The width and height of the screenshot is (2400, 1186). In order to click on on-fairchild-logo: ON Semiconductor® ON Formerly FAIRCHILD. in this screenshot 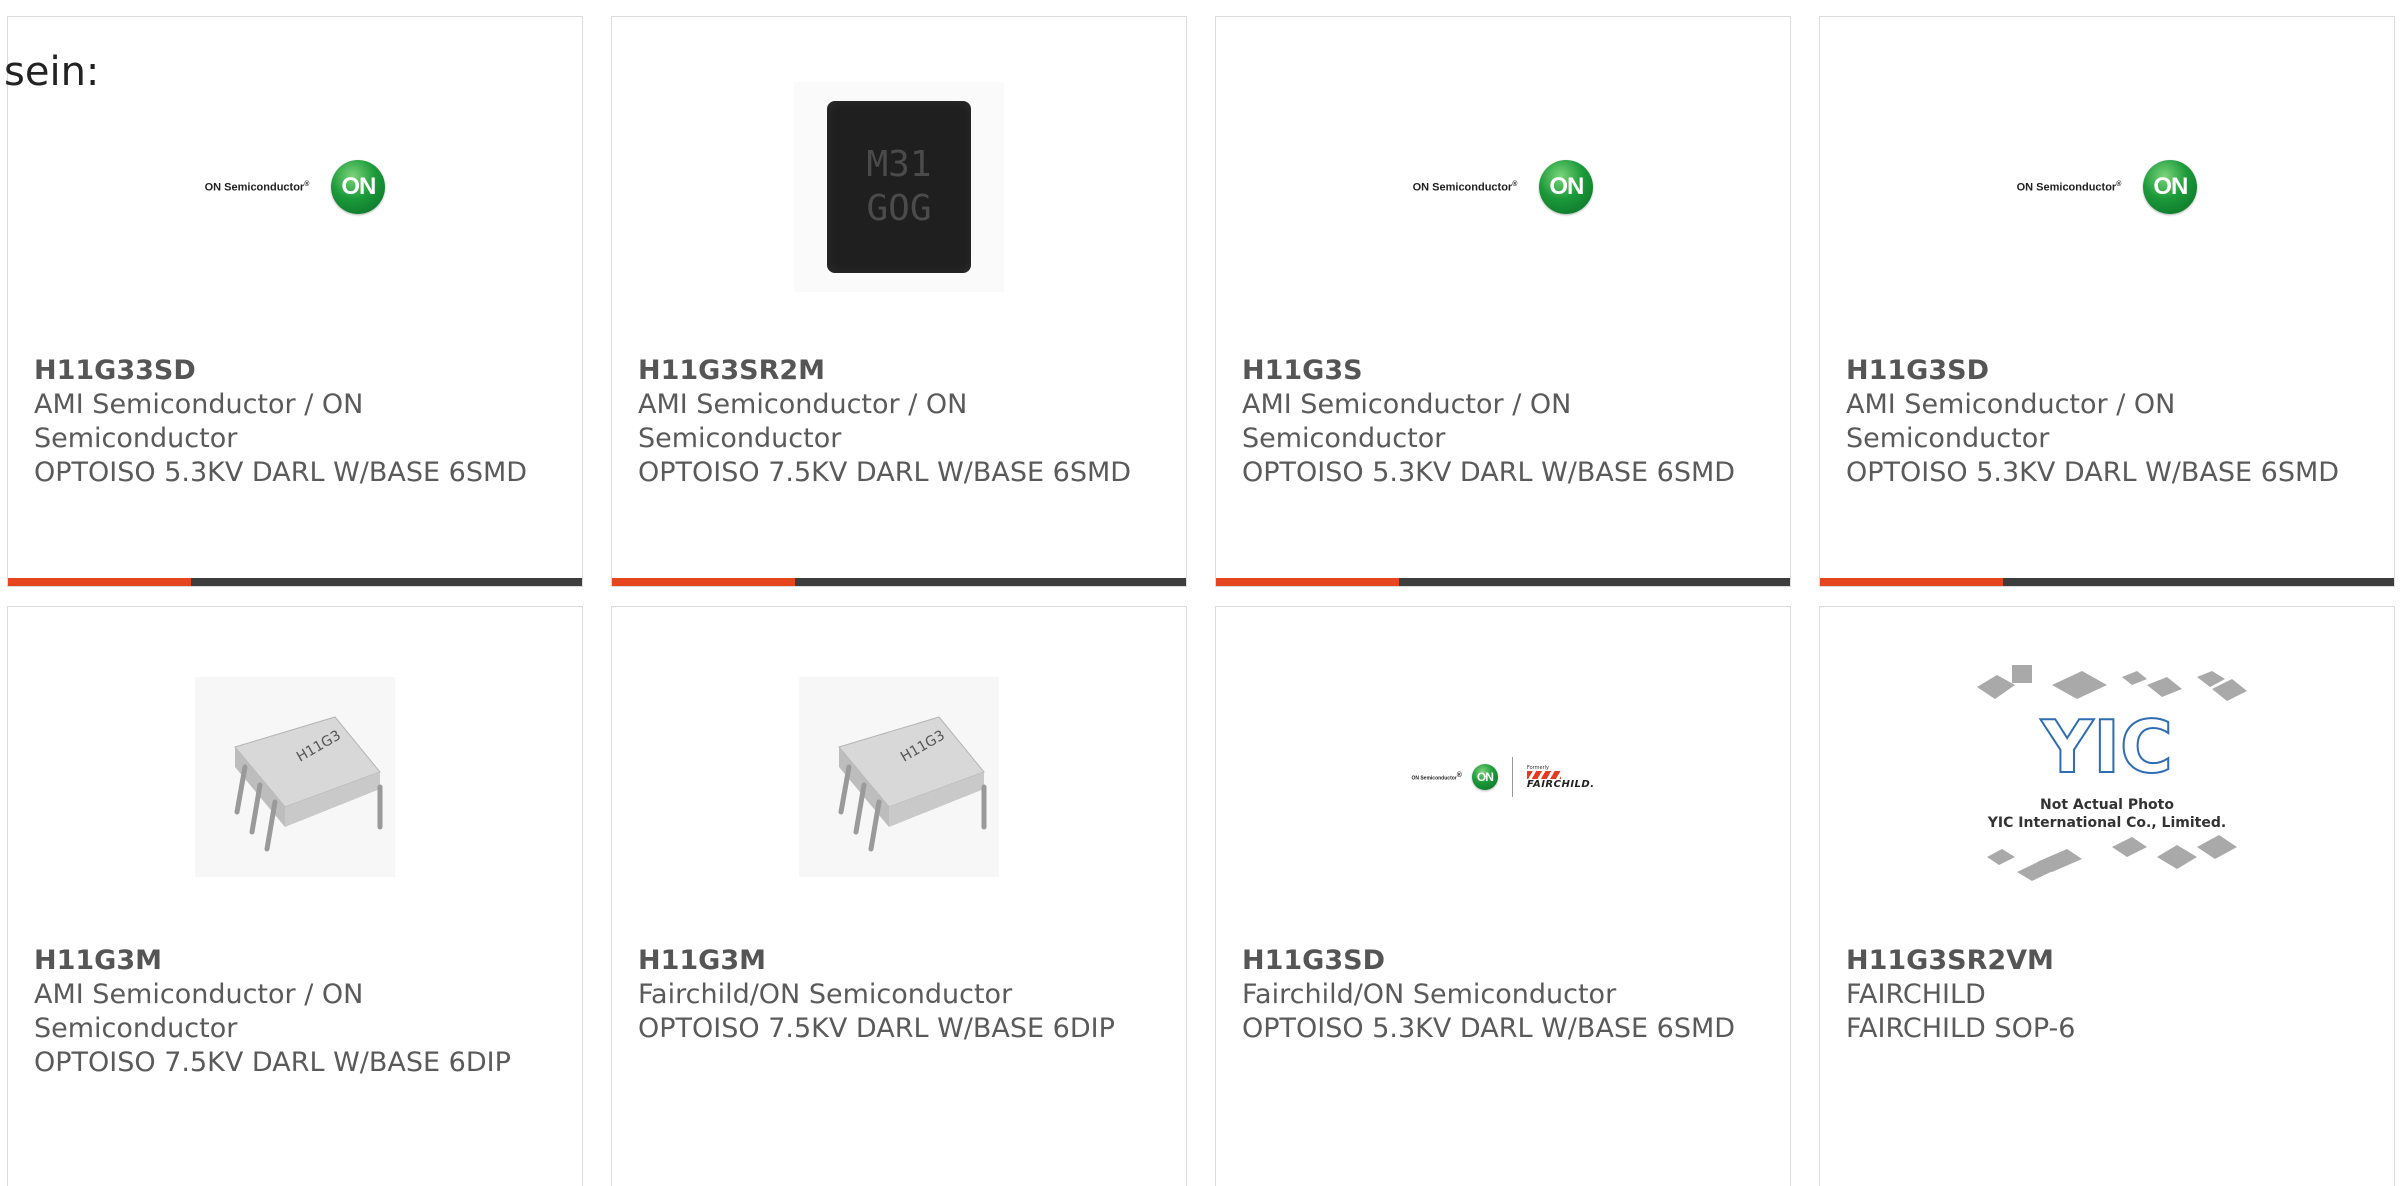, I will do `click(1502, 777)`.